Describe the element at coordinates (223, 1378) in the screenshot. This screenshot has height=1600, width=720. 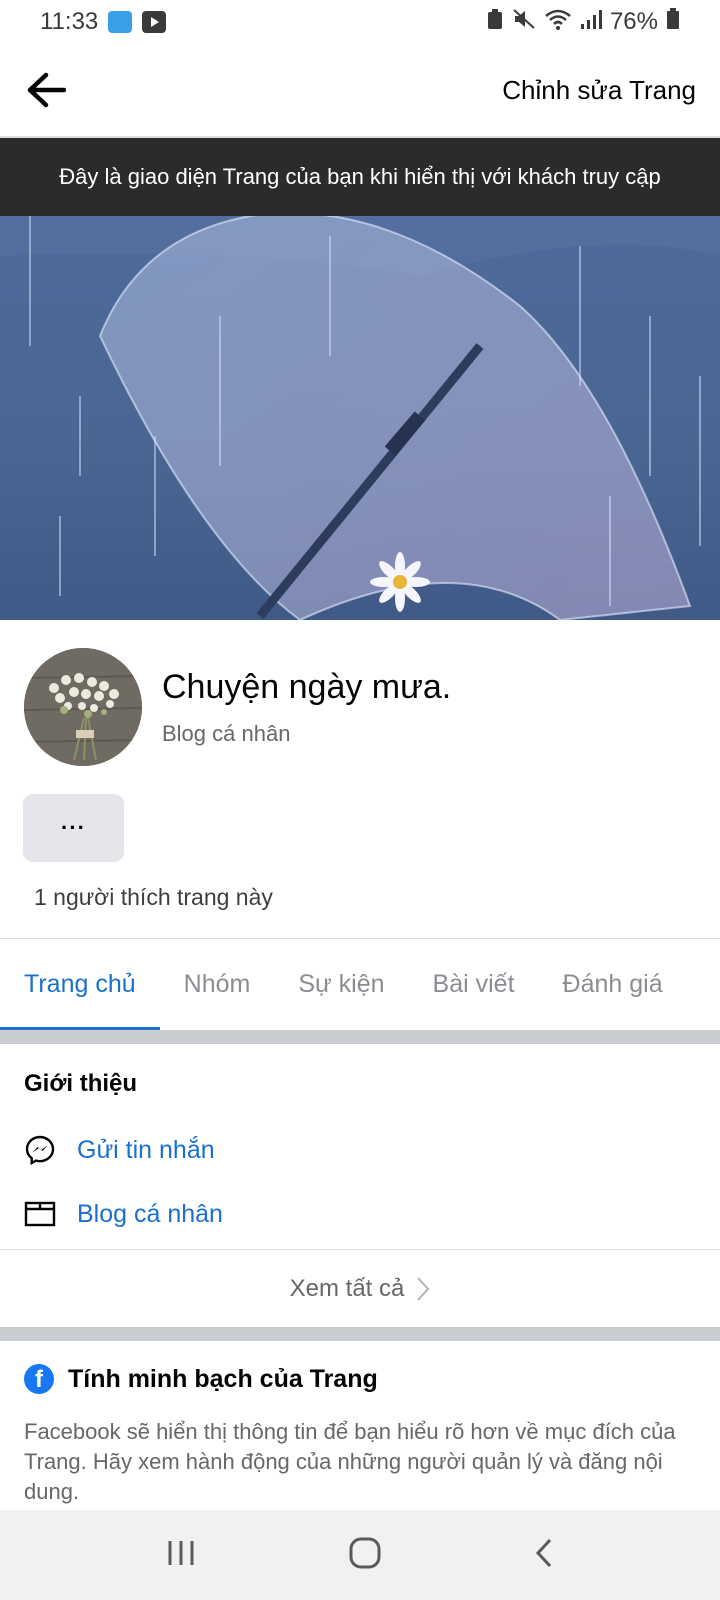
I see `transparency-title: Tính minh bạch của Trang` at that location.